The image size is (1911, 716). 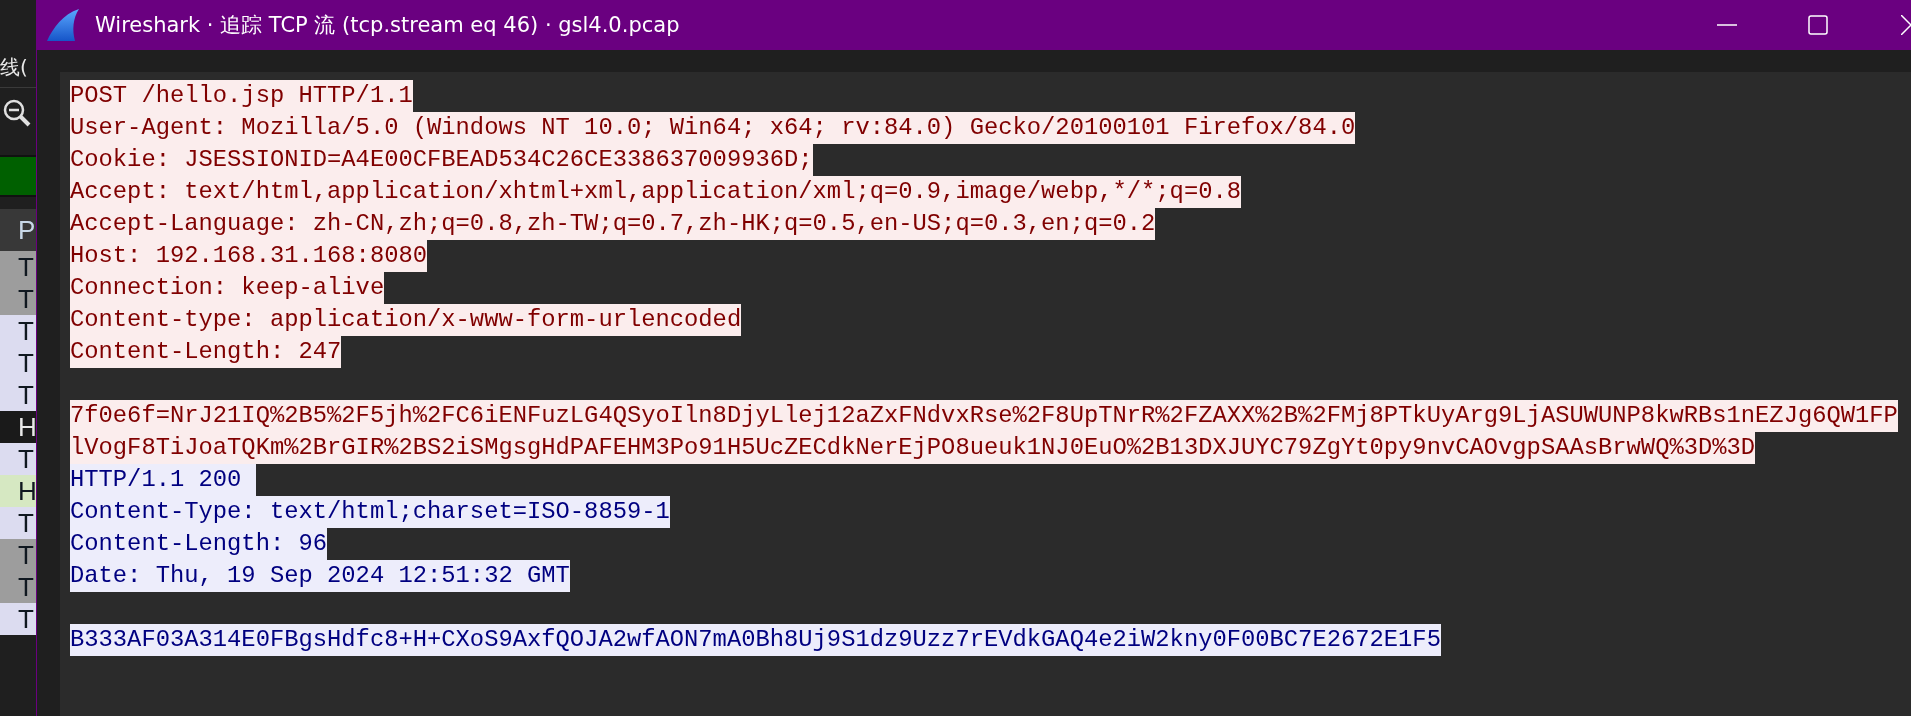 What do you see at coordinates (1906, 25) in the screenshot?
I see `close-icon` at bounding box center [1906, 25].